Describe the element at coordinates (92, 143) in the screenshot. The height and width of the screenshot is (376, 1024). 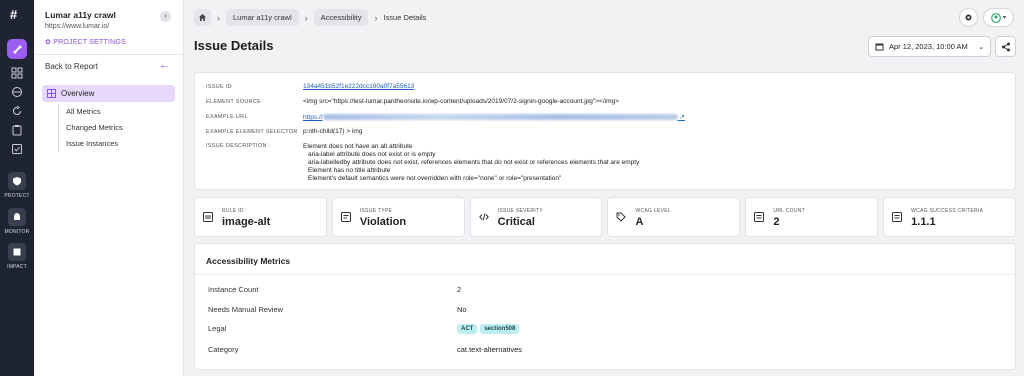
I see `sidebar-item-issue-instances: Issue Instances` at that location.